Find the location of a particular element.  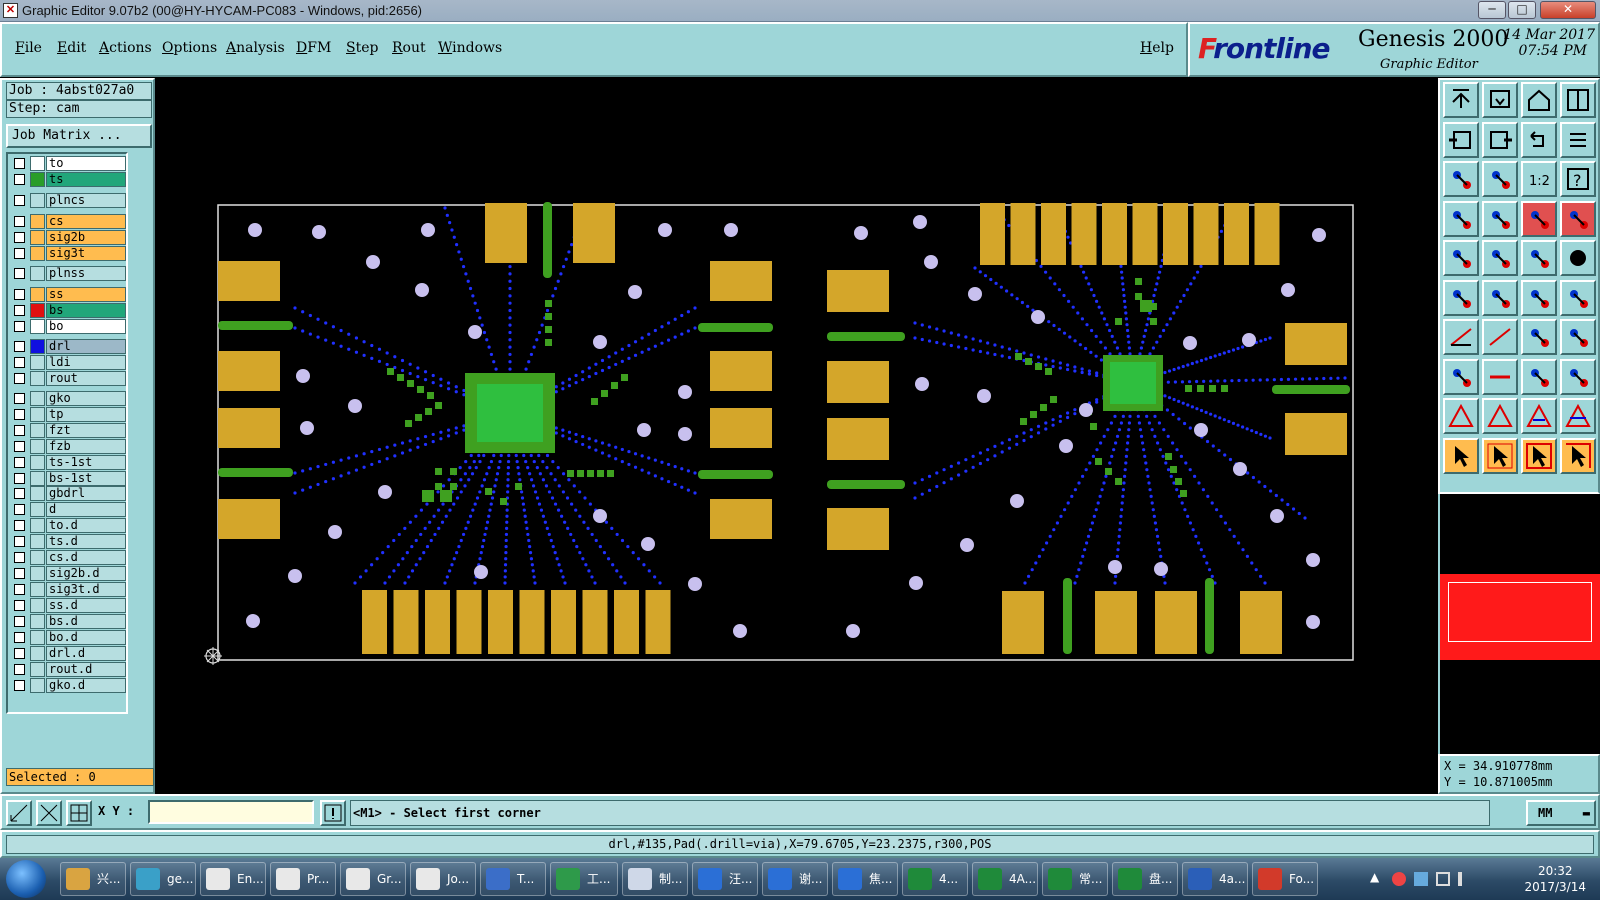

units-selector: MM ▬ is located at coordinates (1561, 813).